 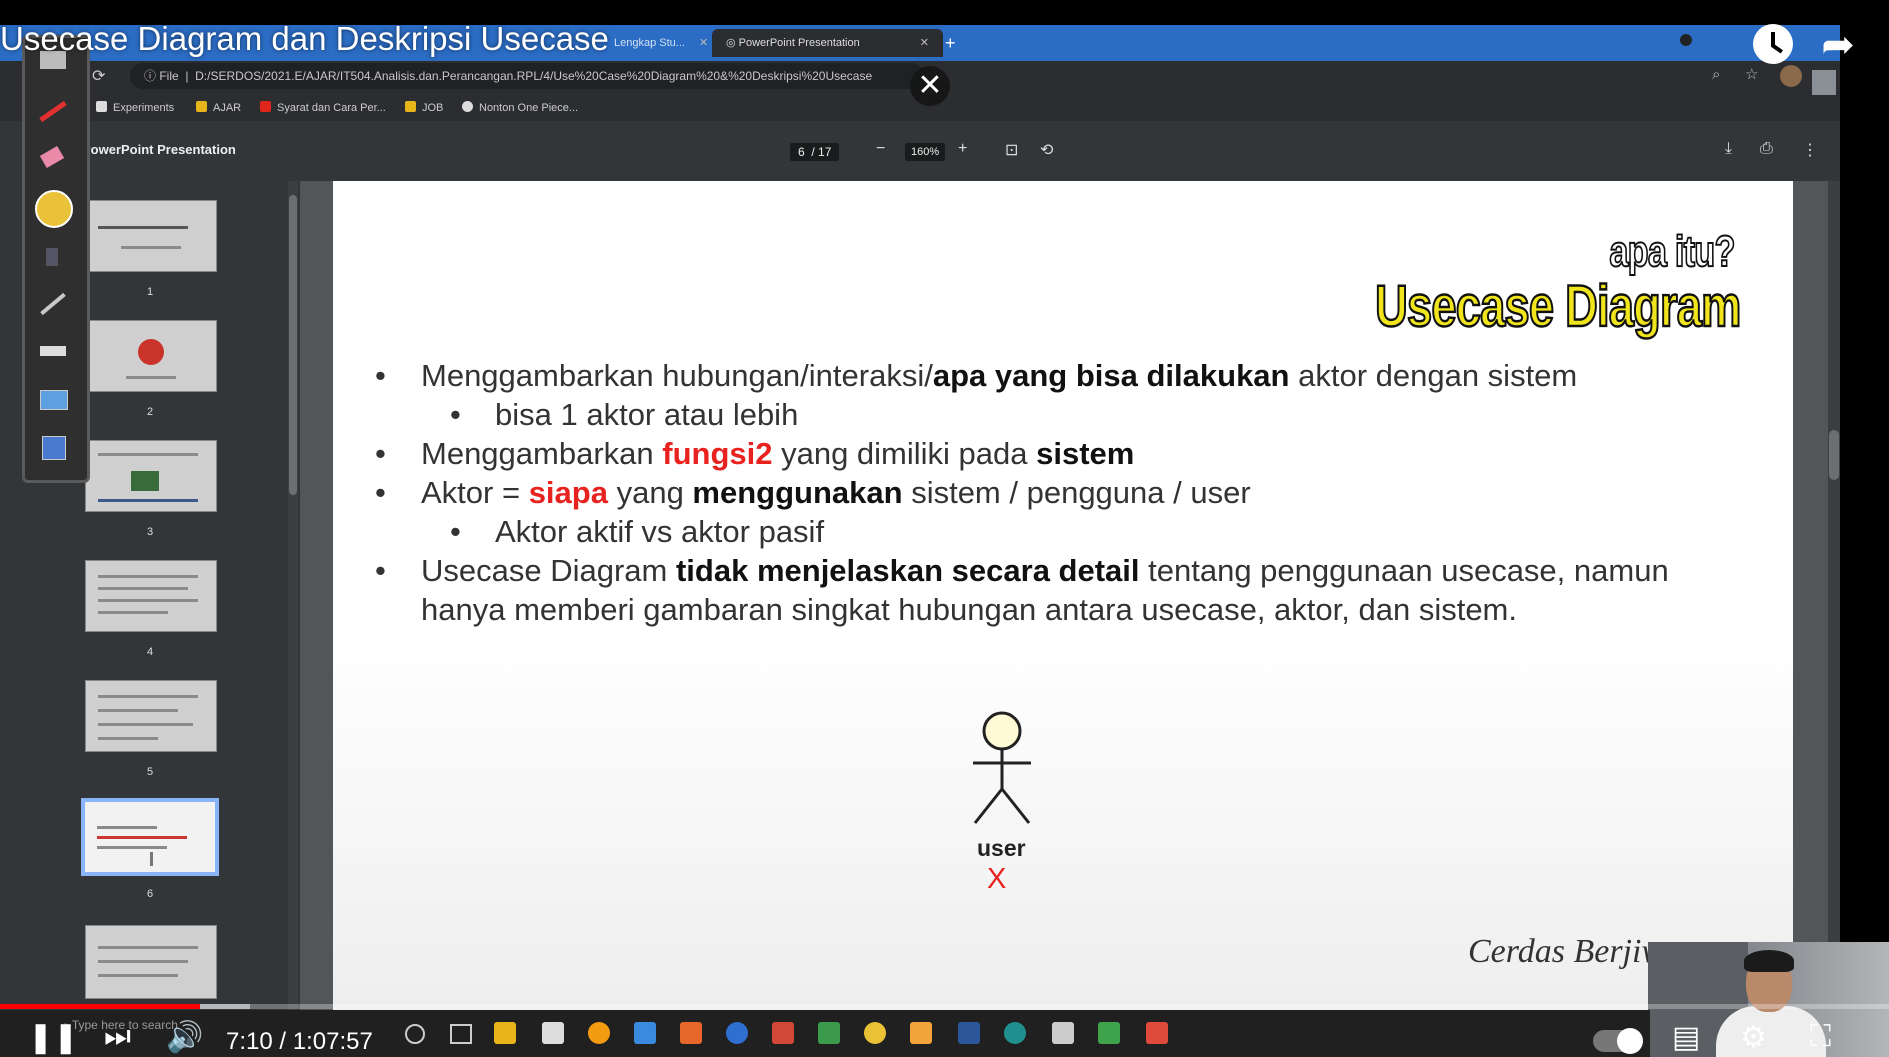 I want to click on folder-icon, so click(x=201, y=106).